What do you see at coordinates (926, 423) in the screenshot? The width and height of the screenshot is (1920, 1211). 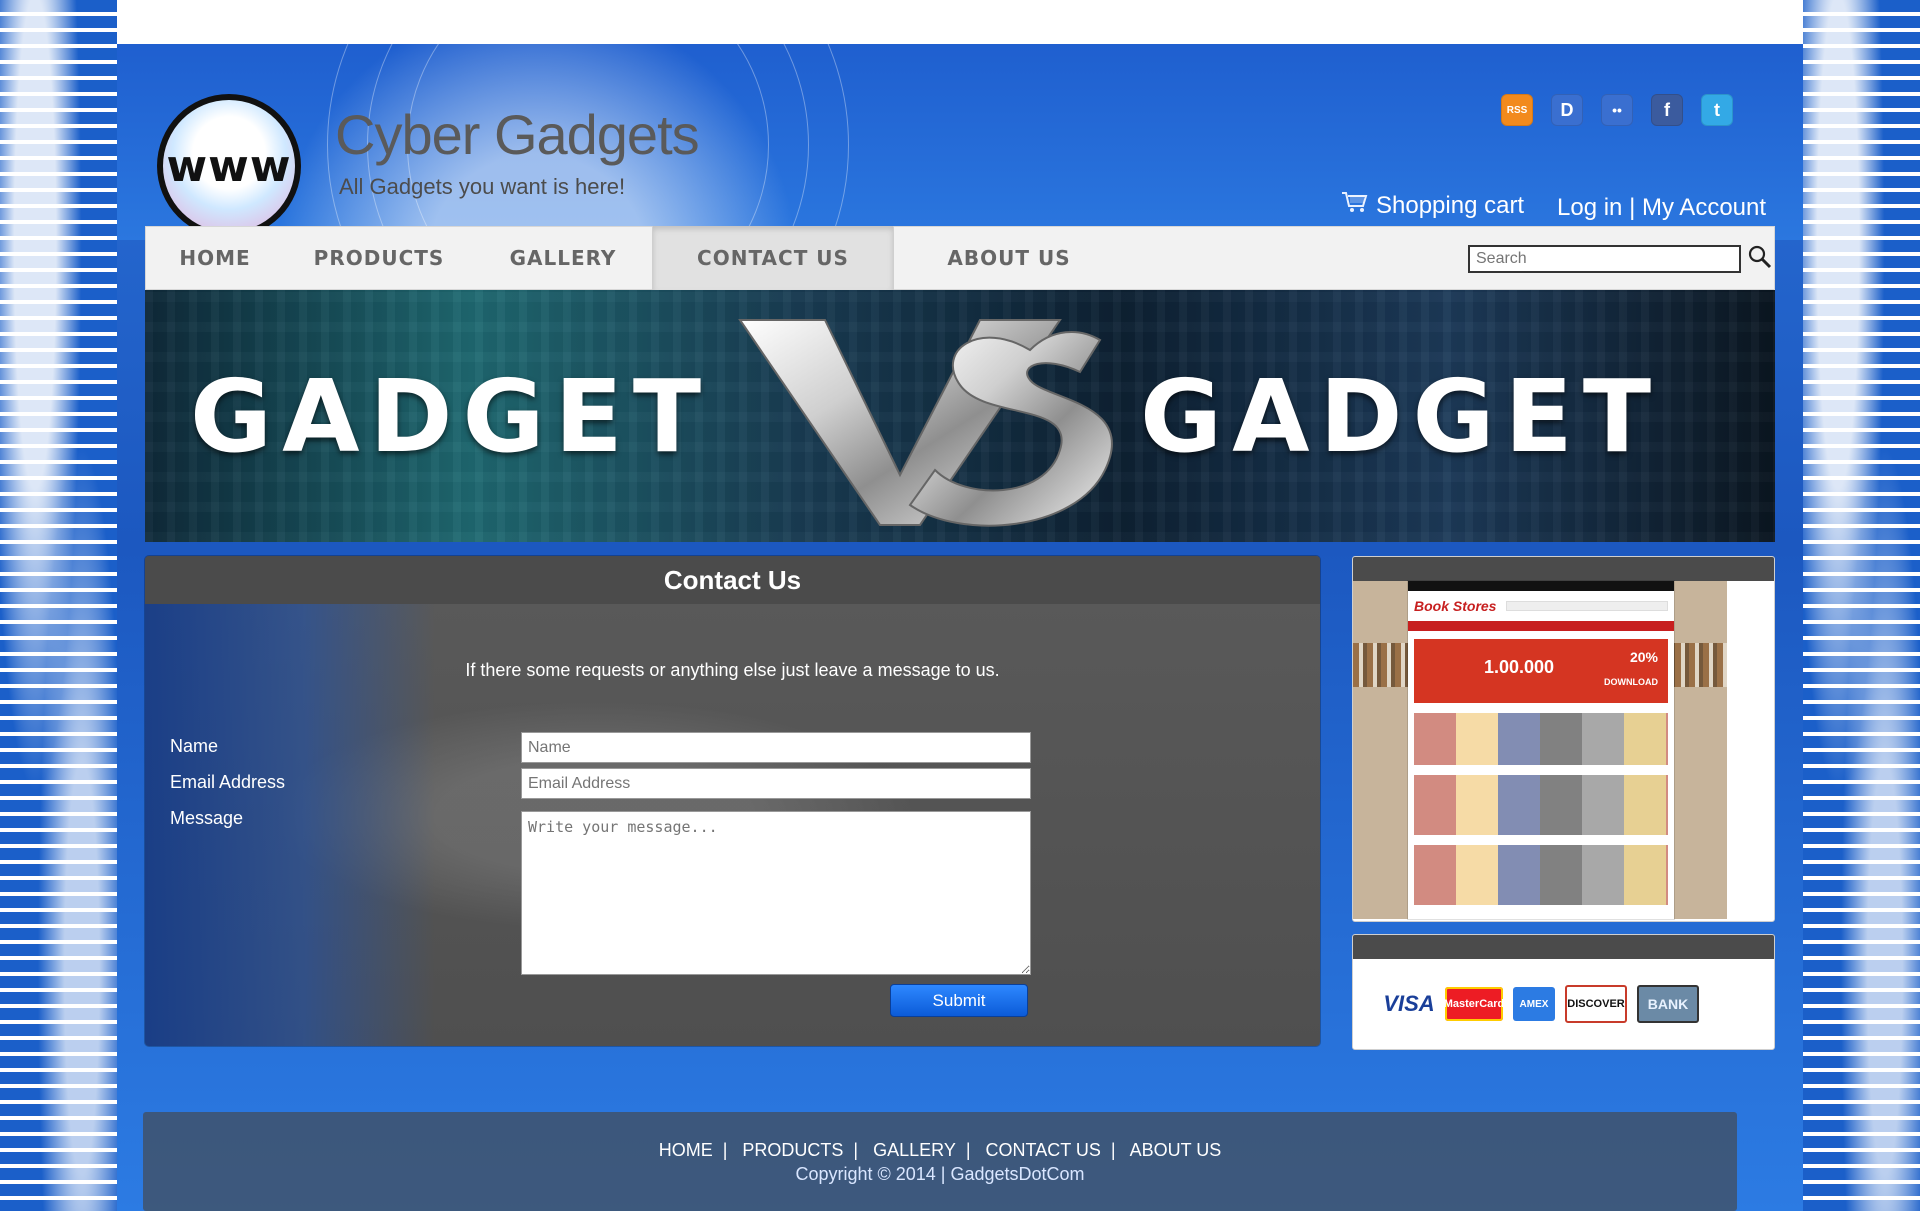 I see `banner-vs-graphic: VS` at bounding box center [926, 423].